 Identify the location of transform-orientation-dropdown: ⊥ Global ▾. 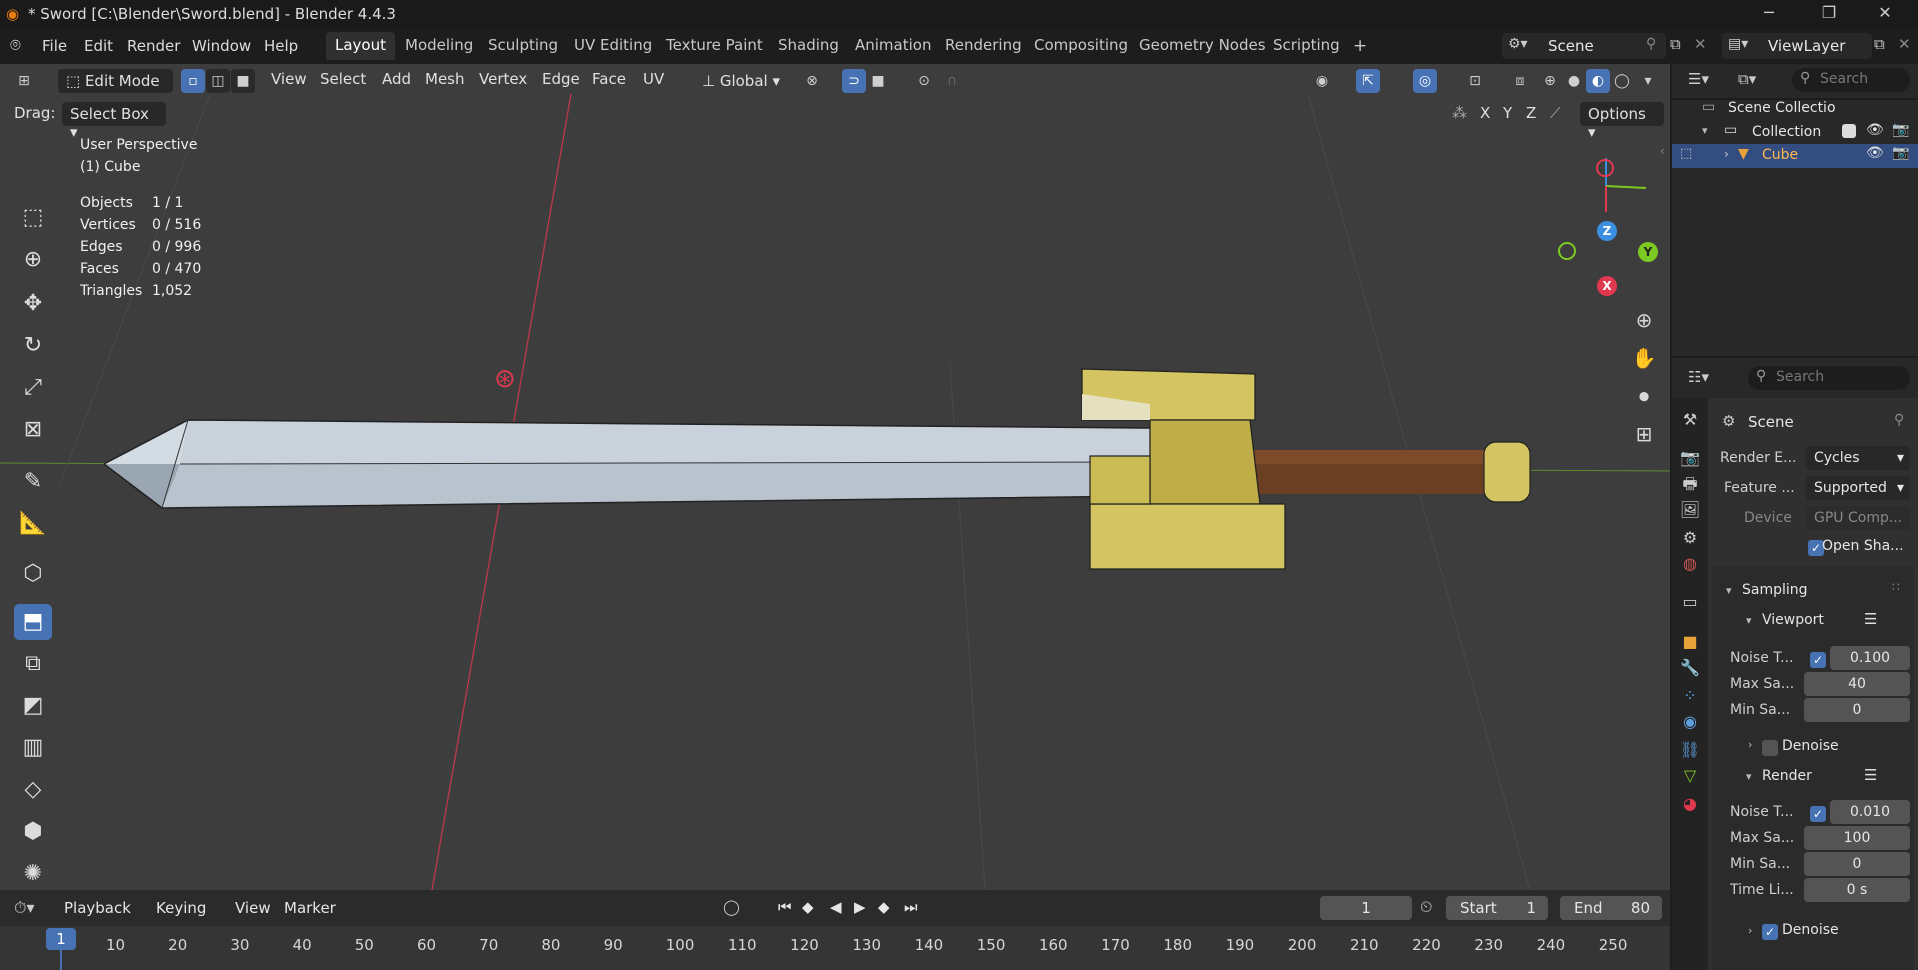
(742, 81).